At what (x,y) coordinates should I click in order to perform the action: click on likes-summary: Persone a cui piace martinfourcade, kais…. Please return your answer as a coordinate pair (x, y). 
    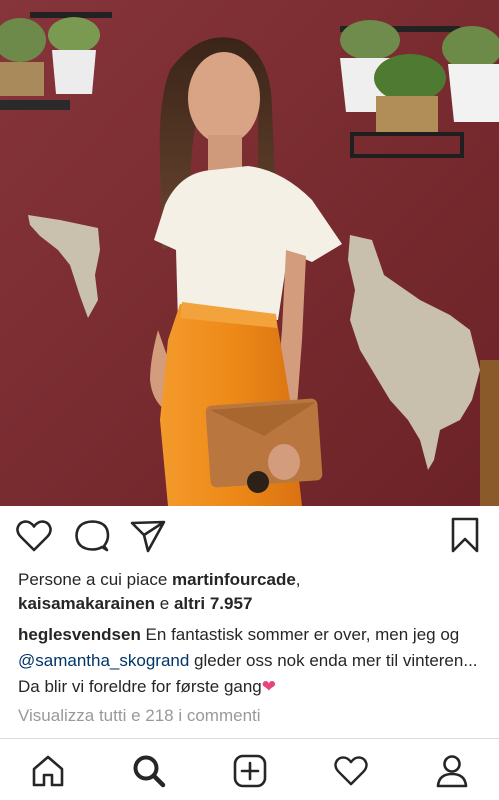
    Looking at the image, I should click on (253, 592).